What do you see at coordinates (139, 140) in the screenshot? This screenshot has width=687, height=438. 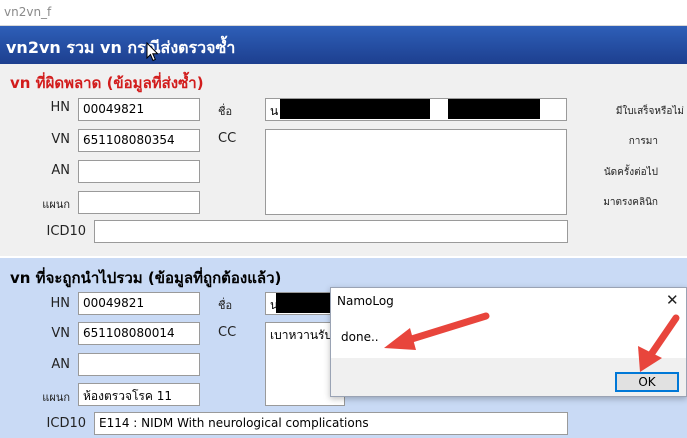 I see `wrong-vn-field: 651108080354` at bounding box center [139, 140].